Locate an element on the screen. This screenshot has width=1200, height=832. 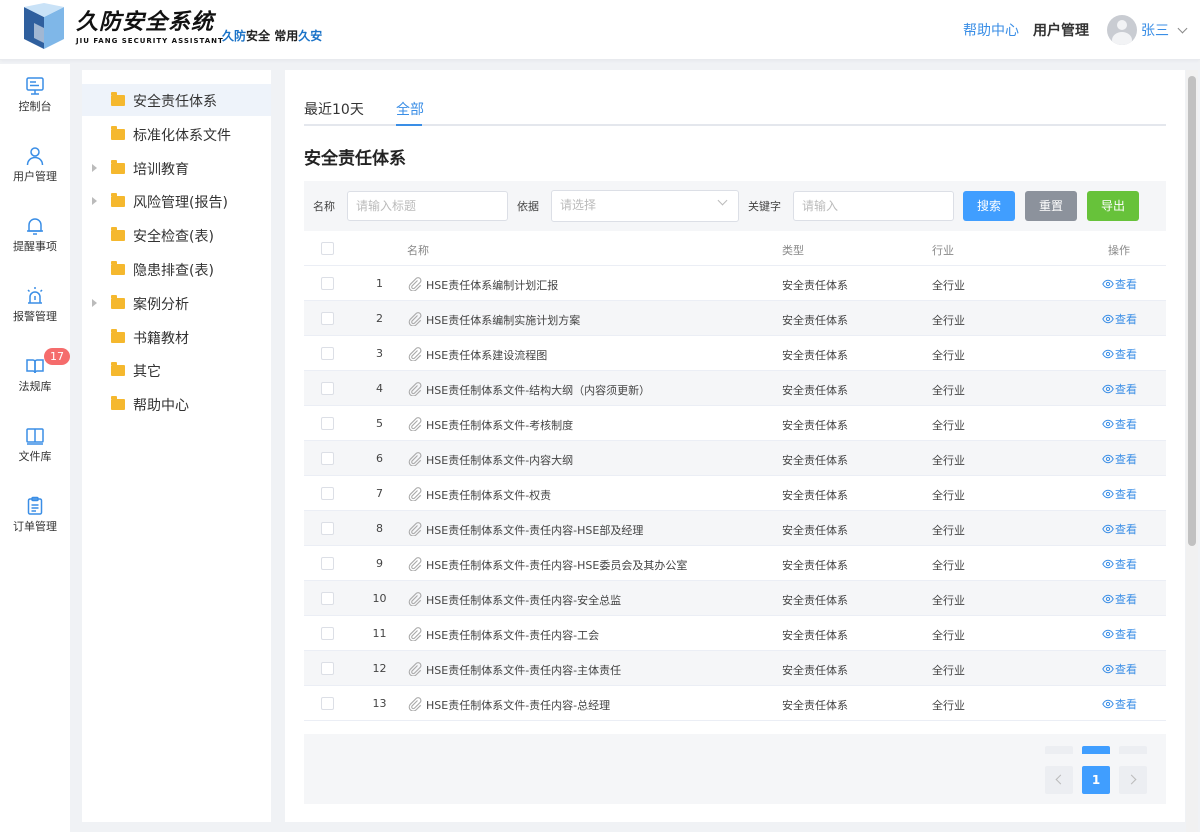
nav-item-user-management: 用户管理 is located at coordinates (35, 174).